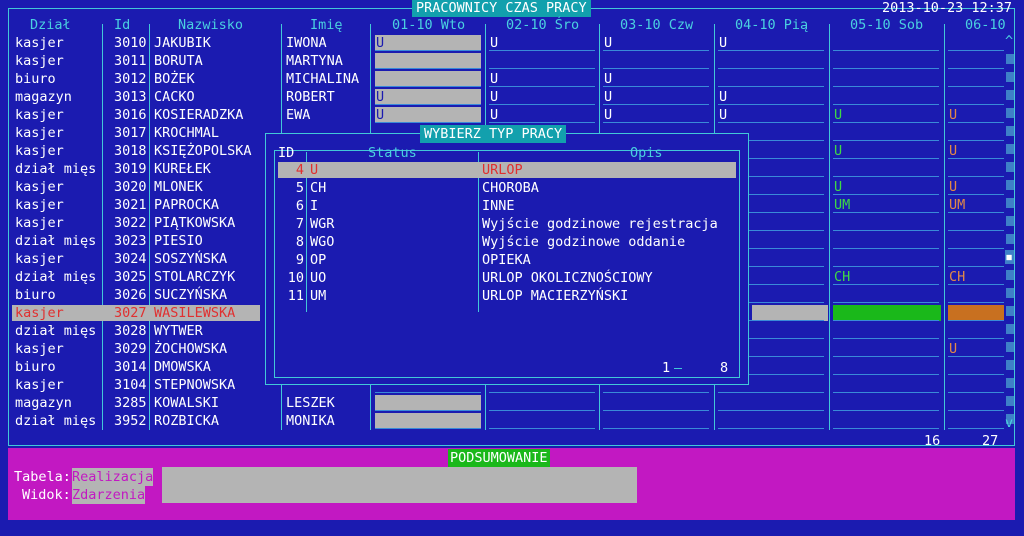 This screenshot has height=536, width=1024. I want to click on summary-title: PODSUMOWANIE, so click(499, 458).